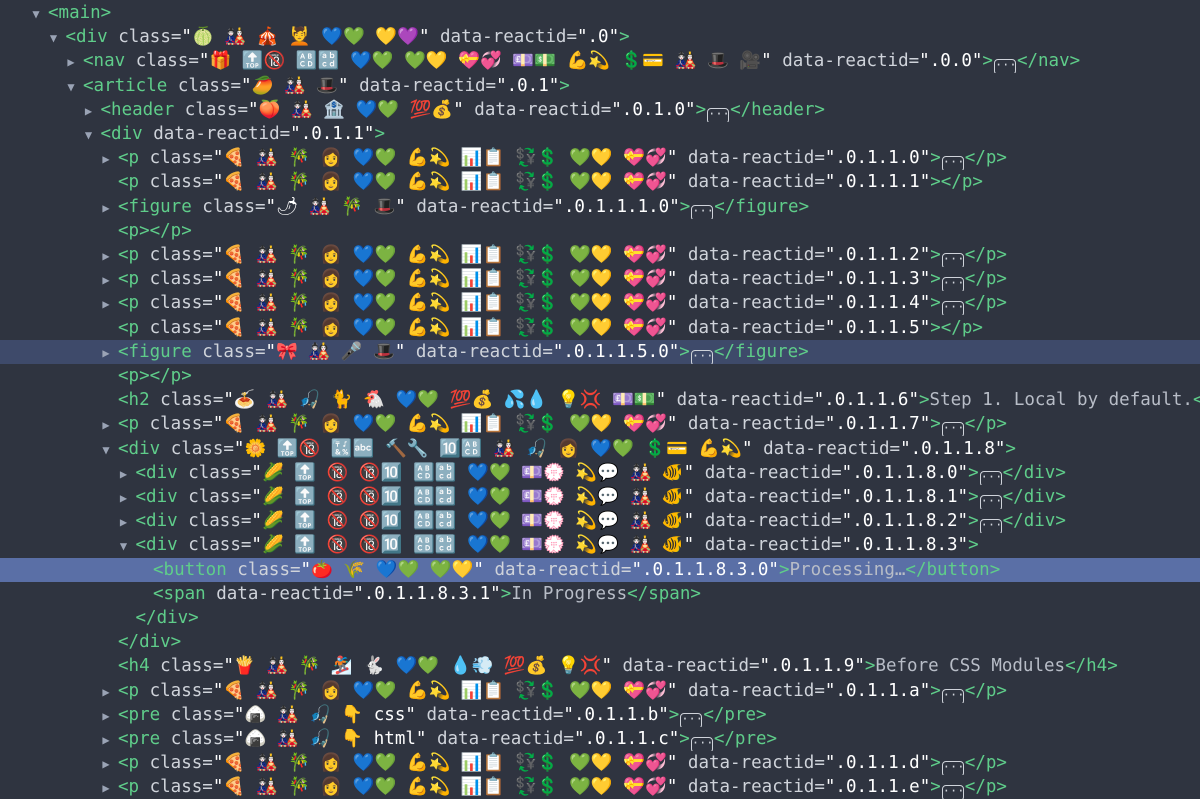 This screenshot has width=1200, height=799. I want to click on dom-node-row: ▼ <div data-reactid=".0.1.1">, so click(600, 134).